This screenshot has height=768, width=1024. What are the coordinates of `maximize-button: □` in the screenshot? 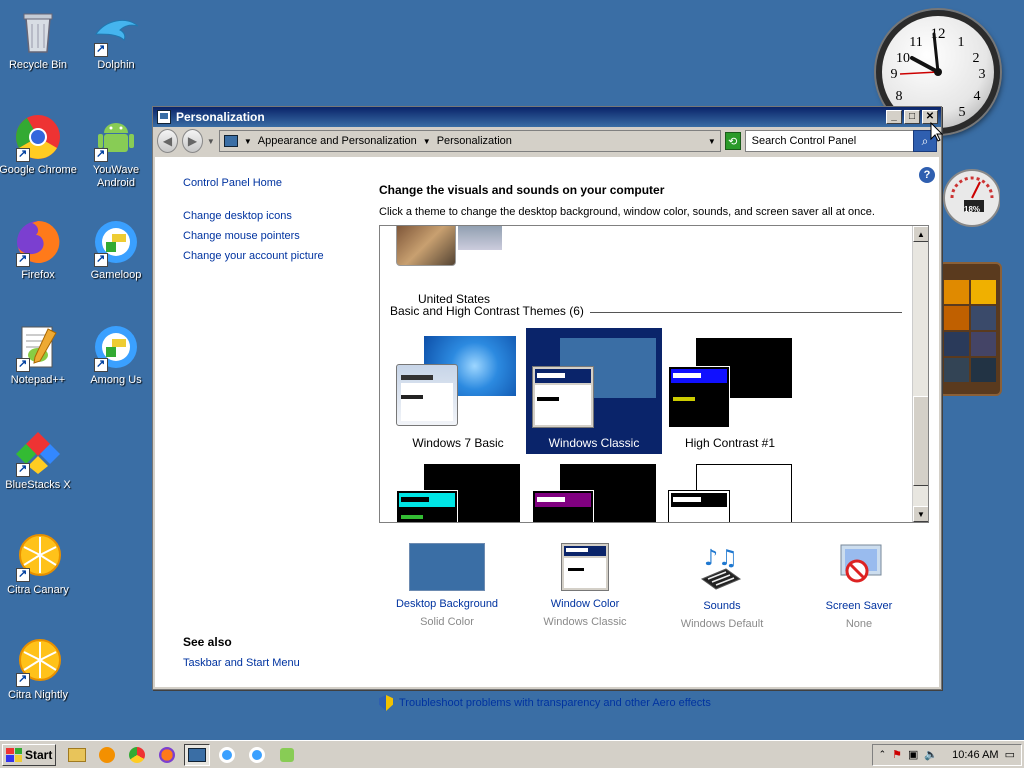 It's located at (912, 117).